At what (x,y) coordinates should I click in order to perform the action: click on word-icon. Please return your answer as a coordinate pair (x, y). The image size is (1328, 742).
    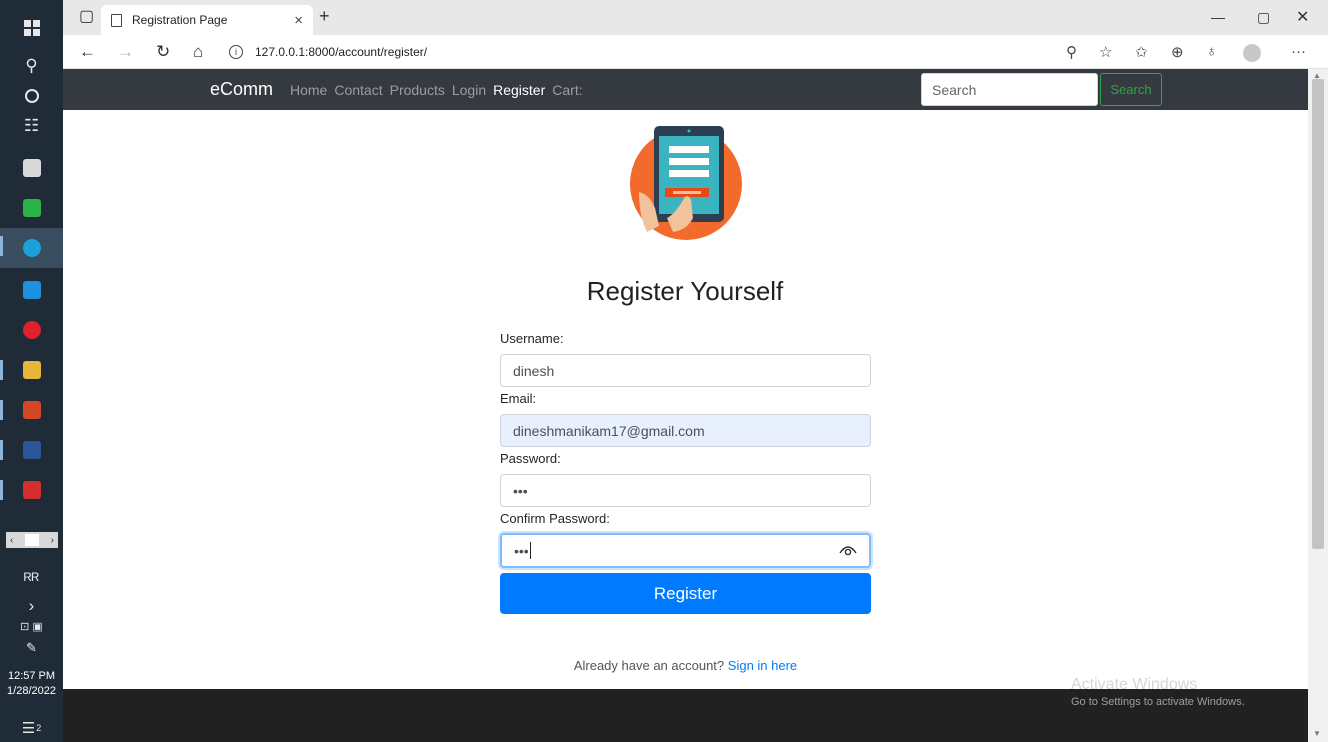
    Looking at the image, I should click on (31, 450).